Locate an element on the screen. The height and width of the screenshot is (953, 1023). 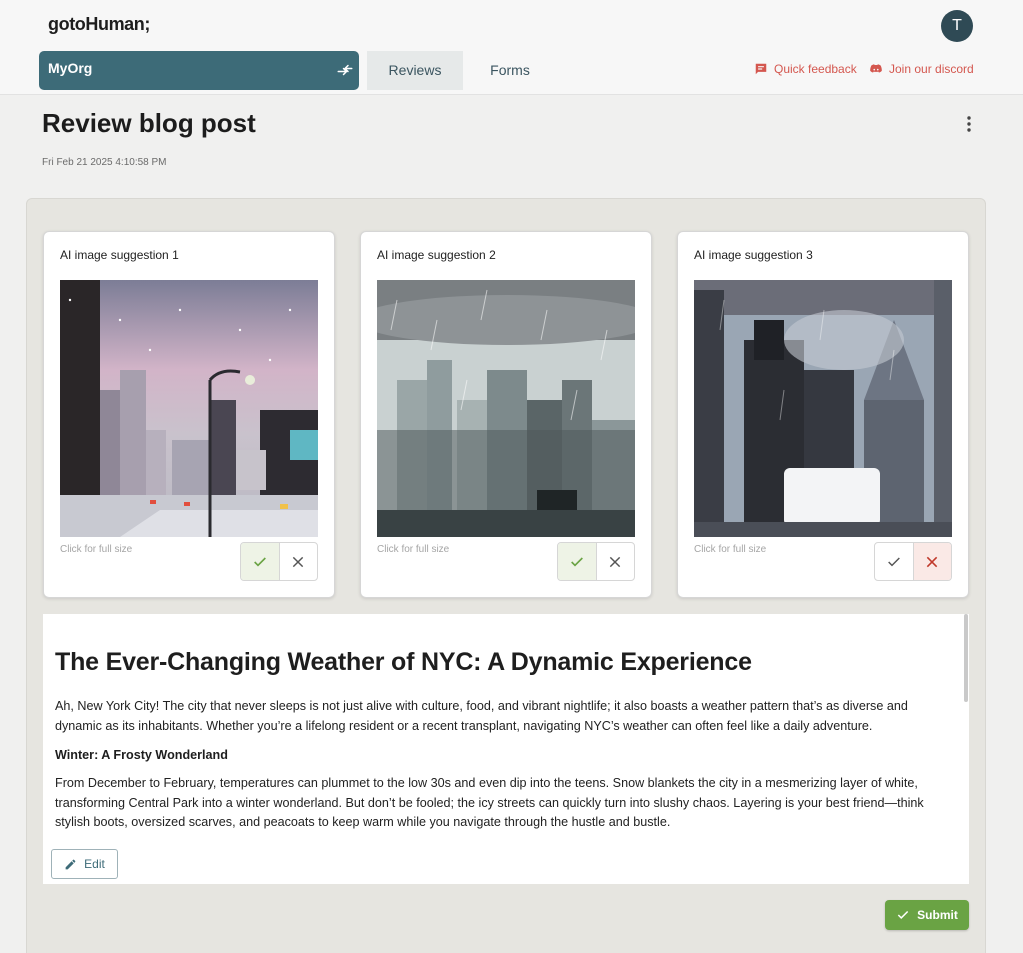
edit-button: Edit is located at coordinates (84, 864).